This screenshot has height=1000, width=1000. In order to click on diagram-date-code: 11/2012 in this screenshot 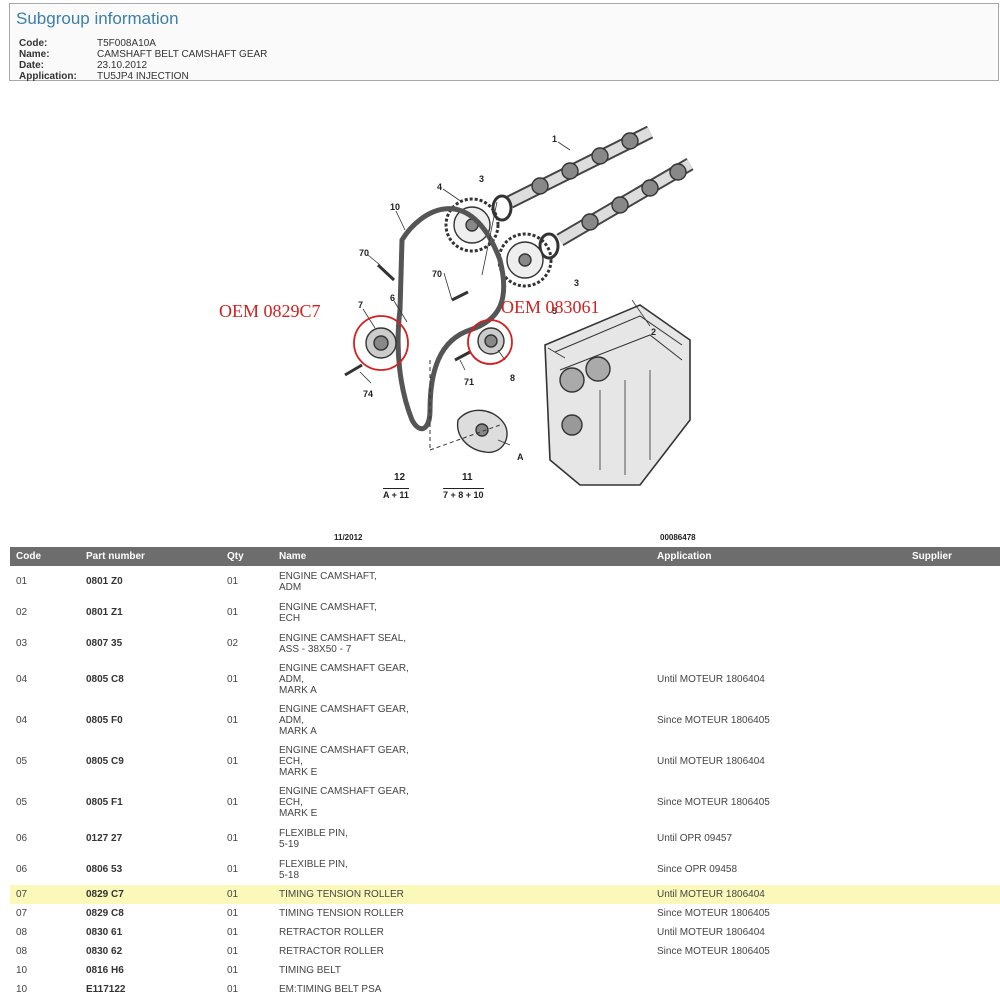, I will do `click(348, 537)`.